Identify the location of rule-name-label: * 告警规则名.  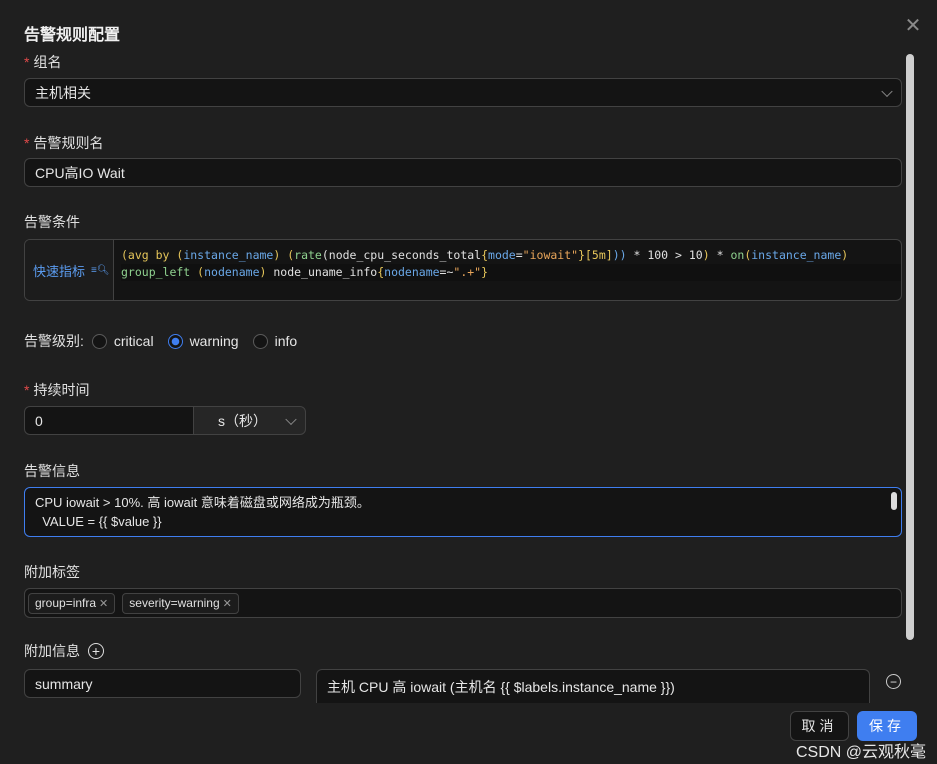
(64, 143).